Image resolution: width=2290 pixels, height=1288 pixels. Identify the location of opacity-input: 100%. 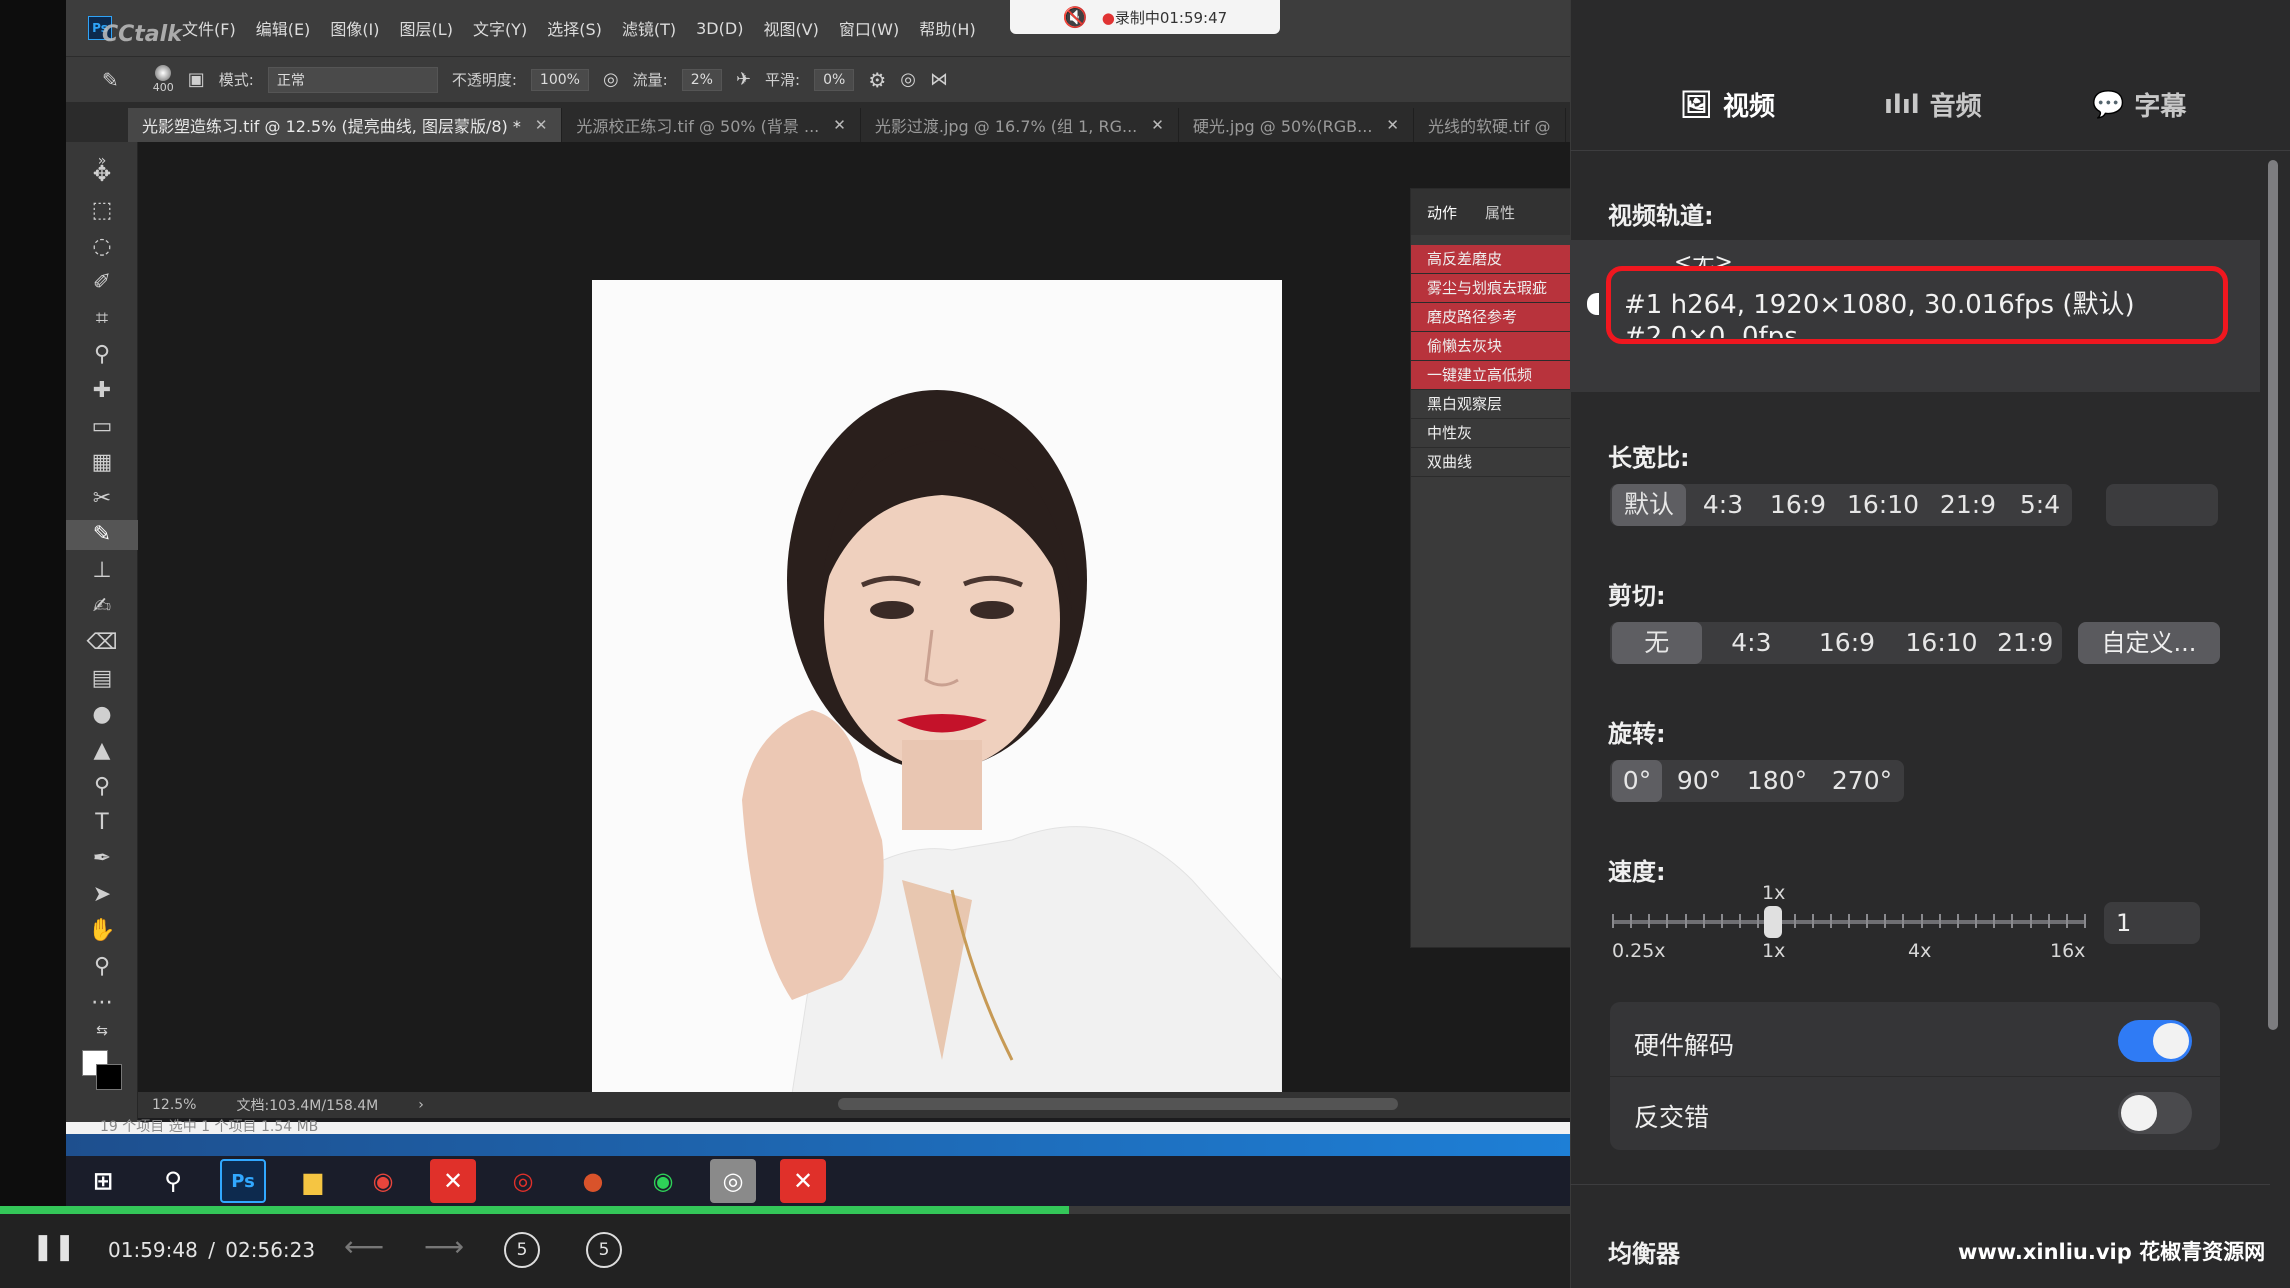
(559, 79).